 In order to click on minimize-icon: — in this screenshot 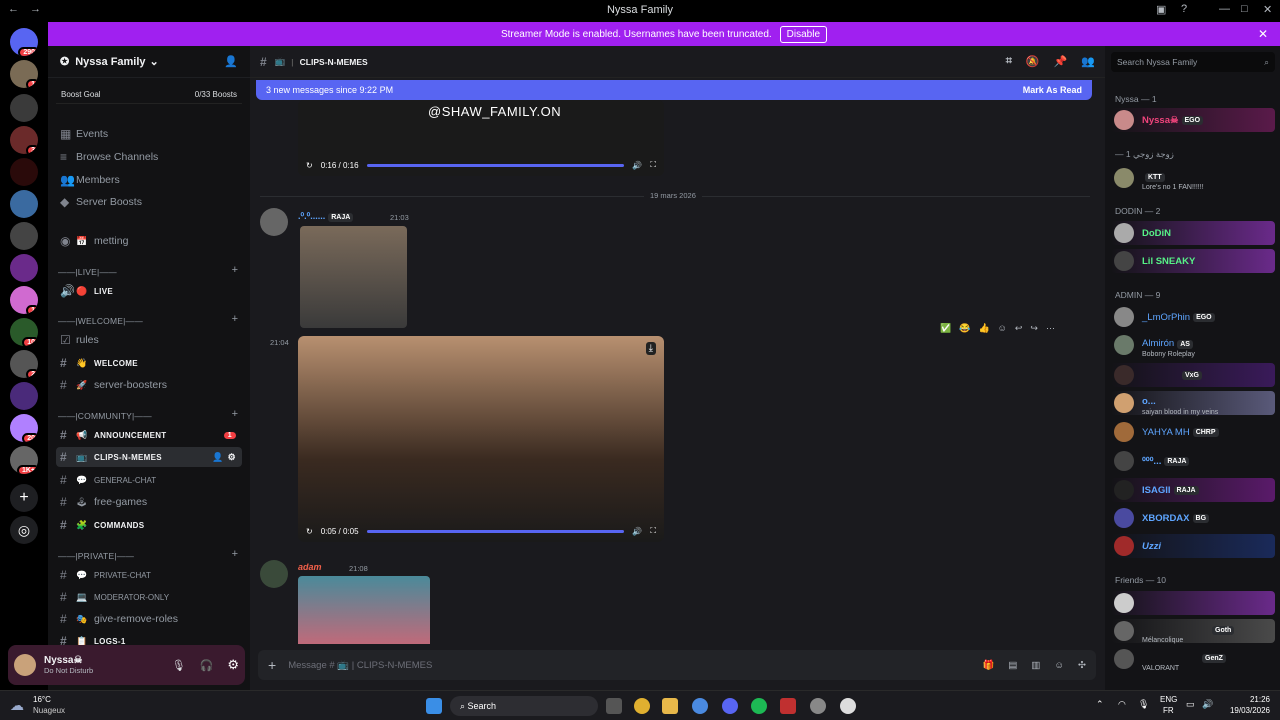, I will do `click(1224, 9)`.